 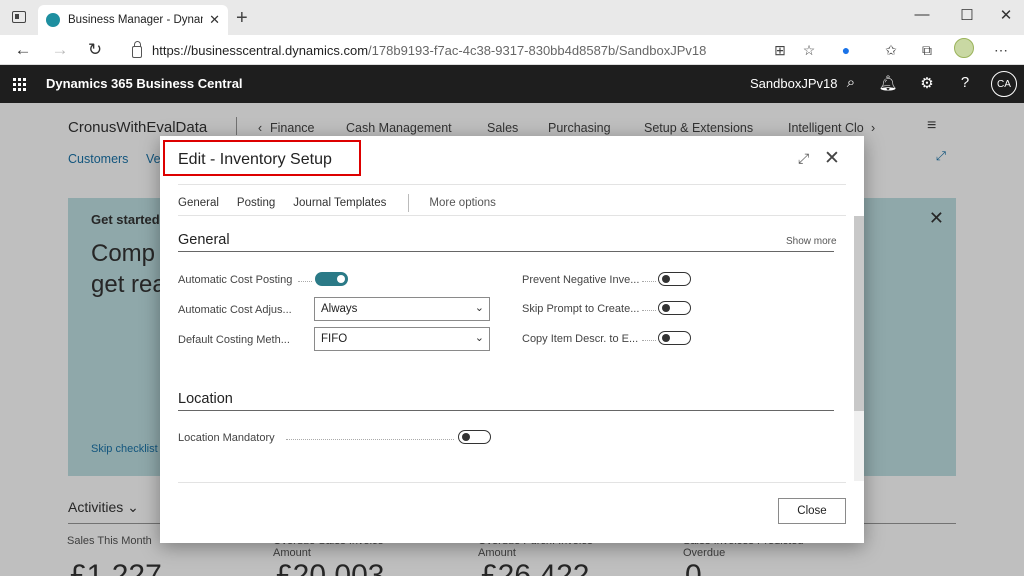 What do you see at coordinates (927, 83) in the screenshot?
I see `settings-gear-icon: ⚙` at bounding box center [927, 83].